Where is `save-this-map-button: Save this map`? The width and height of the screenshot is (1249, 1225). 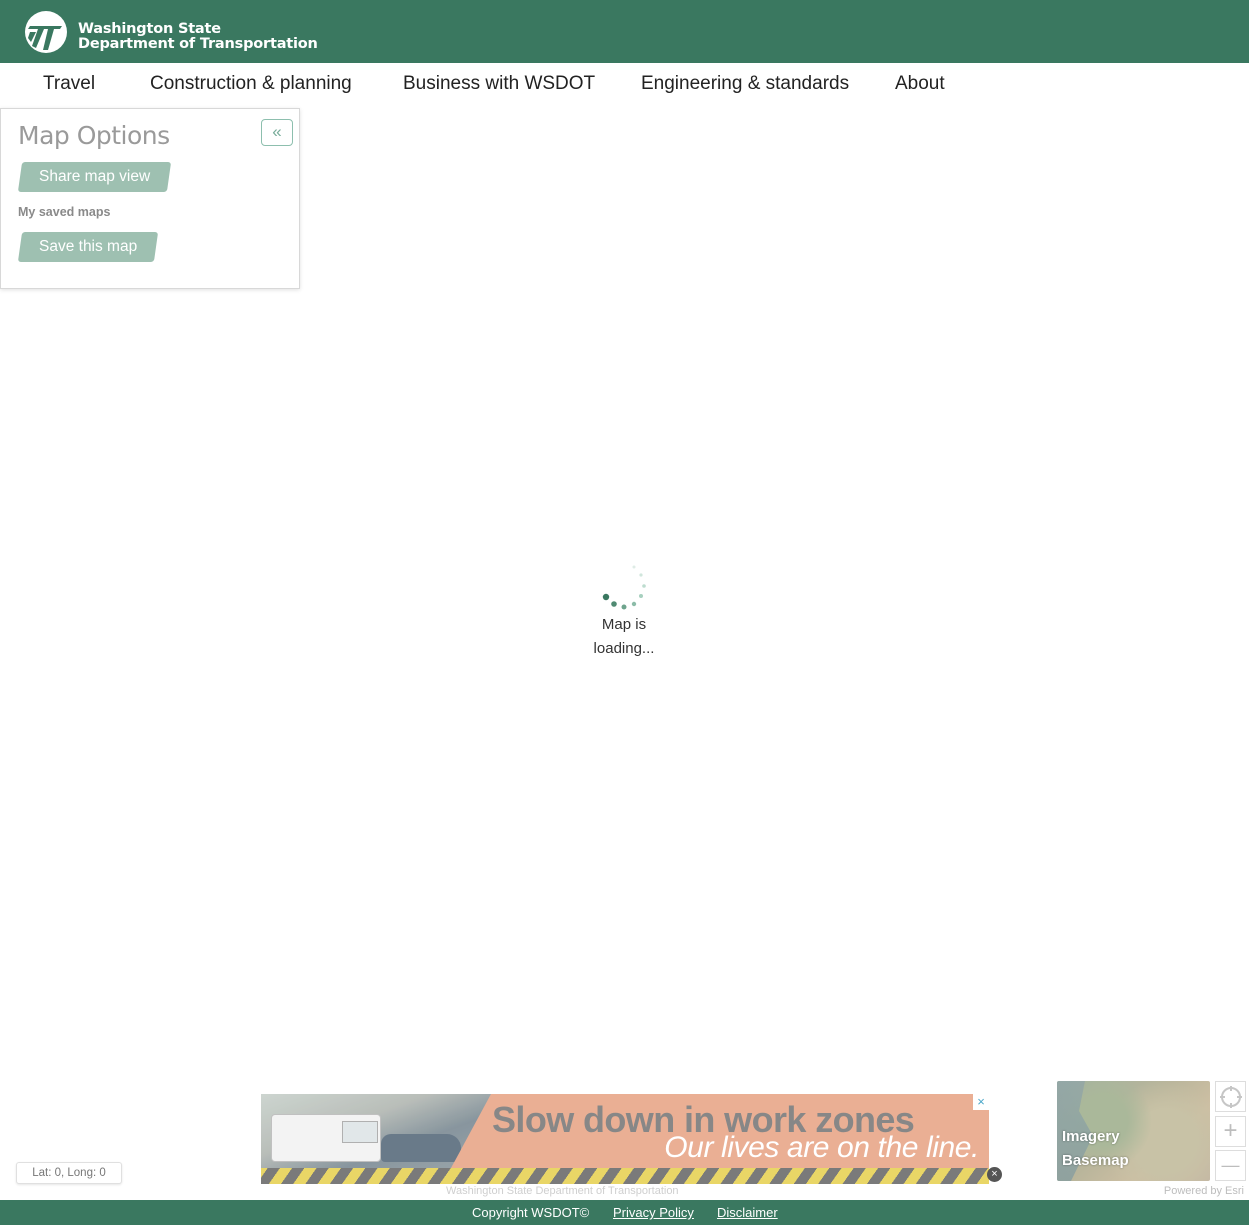
save-this-map-button: Save this map is located at coordinates (88, 247).